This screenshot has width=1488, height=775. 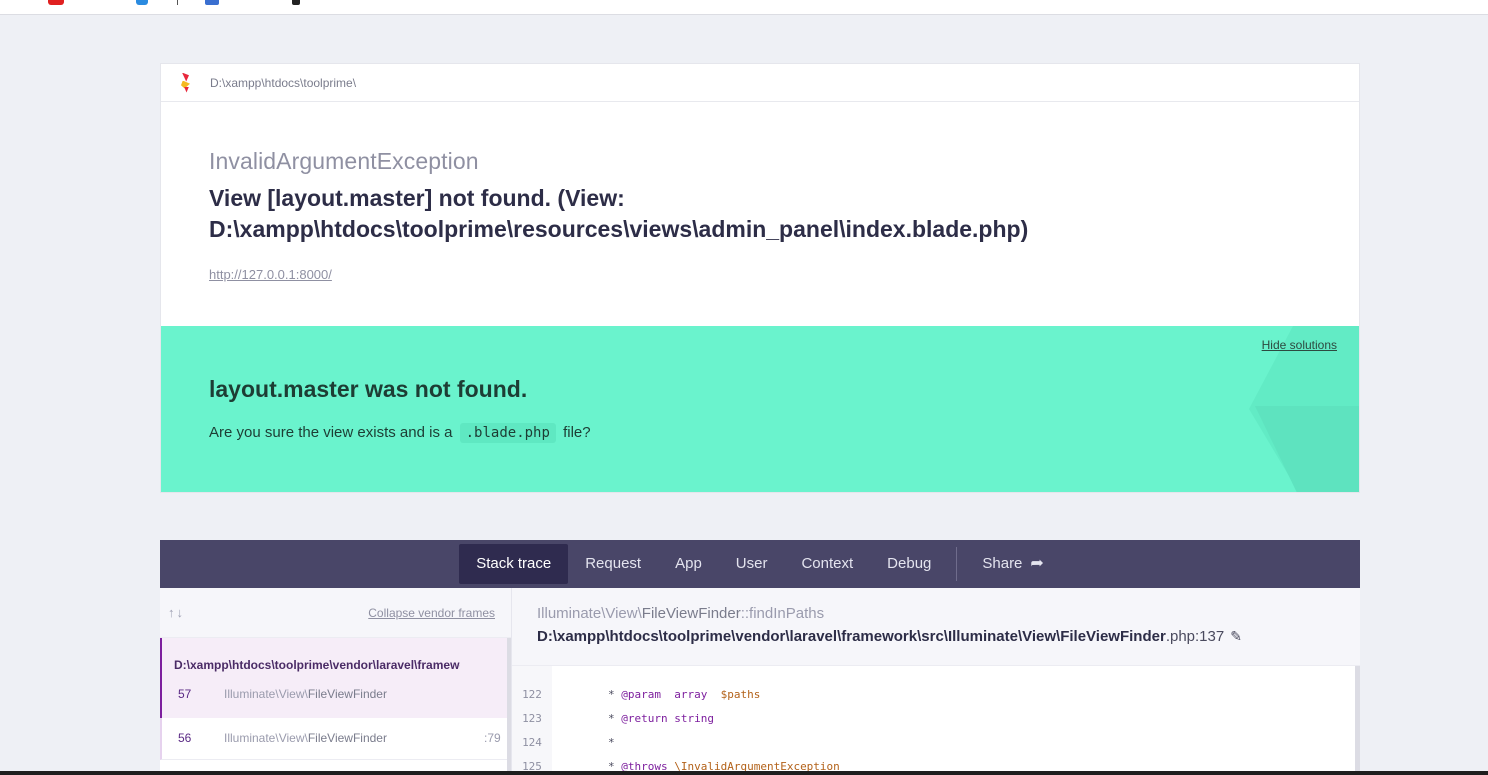 I want to click on detail-method: ::findInPaths, so click(x=782, y=613).